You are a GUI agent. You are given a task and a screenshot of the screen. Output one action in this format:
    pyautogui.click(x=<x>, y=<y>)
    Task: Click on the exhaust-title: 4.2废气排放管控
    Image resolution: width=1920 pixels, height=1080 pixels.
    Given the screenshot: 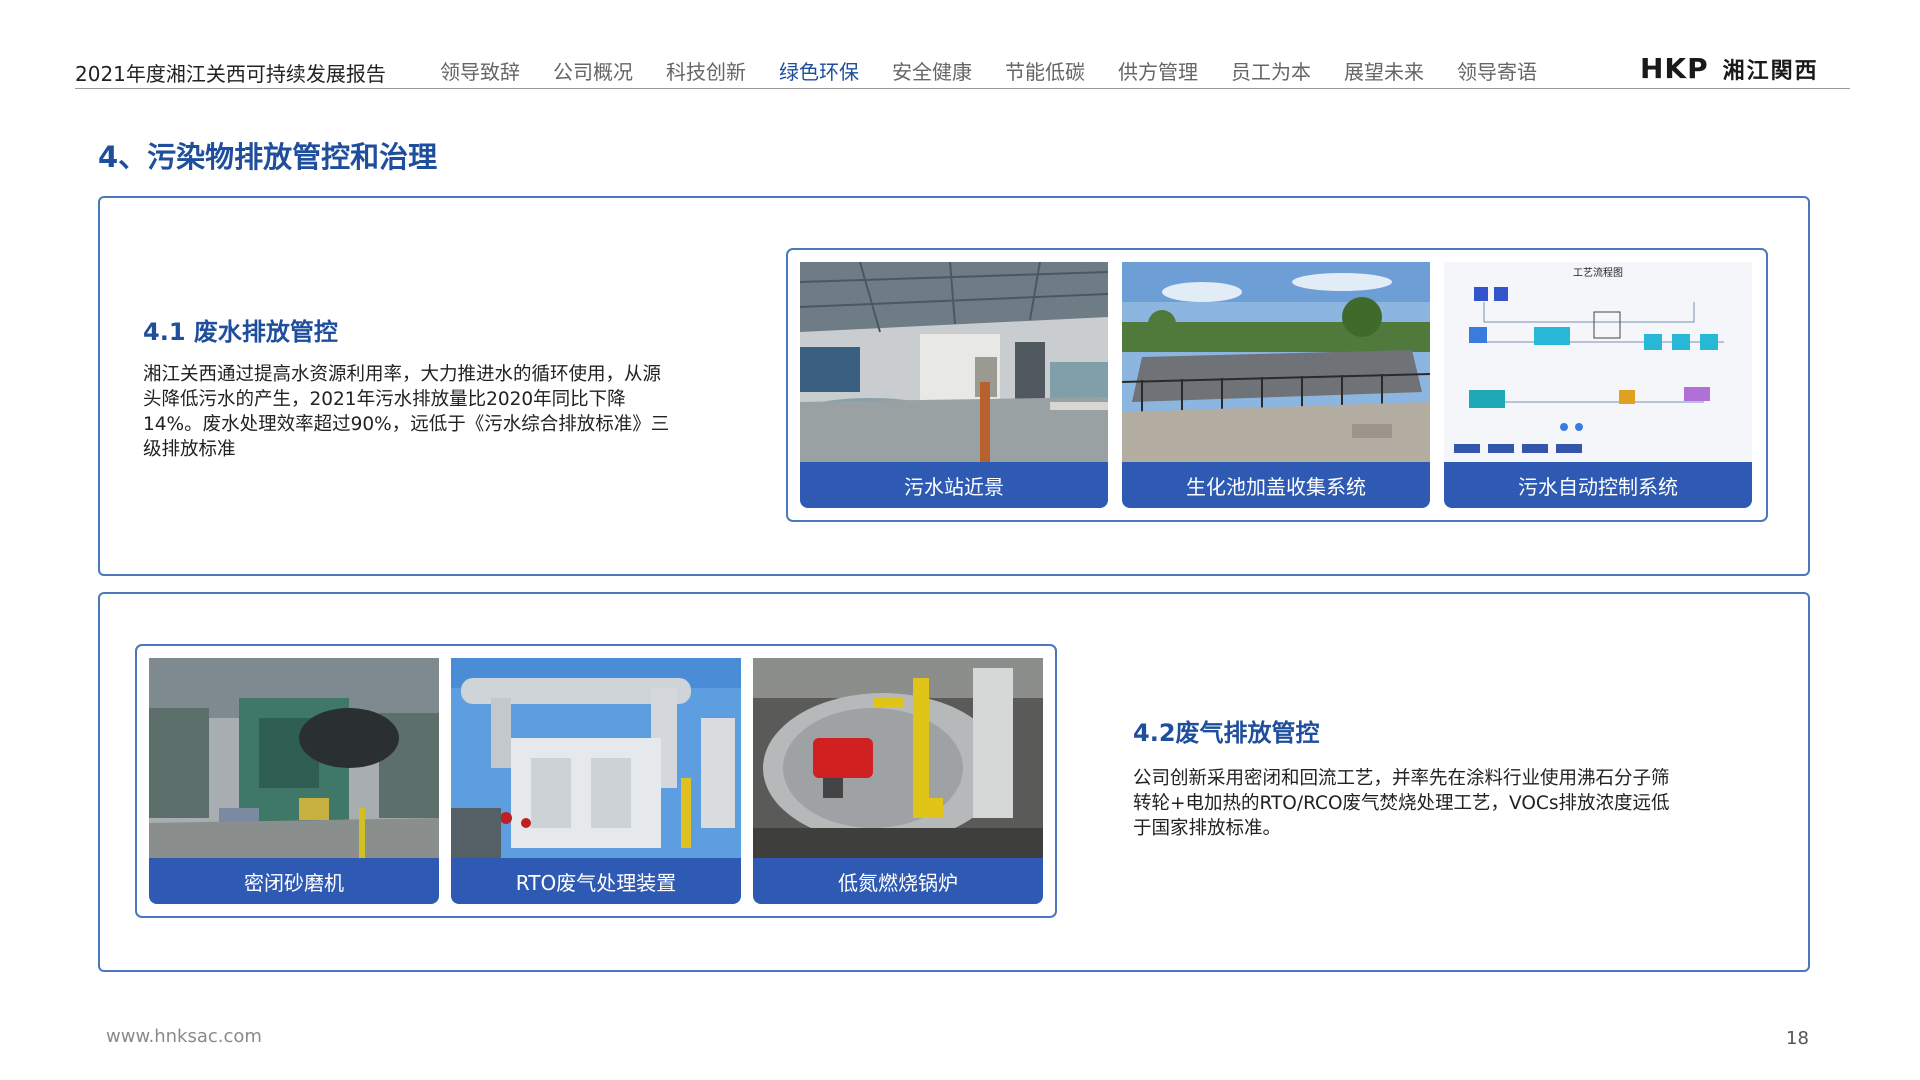 What is the action you would take?
    pyautogui.click(x=1226, y=733)
    